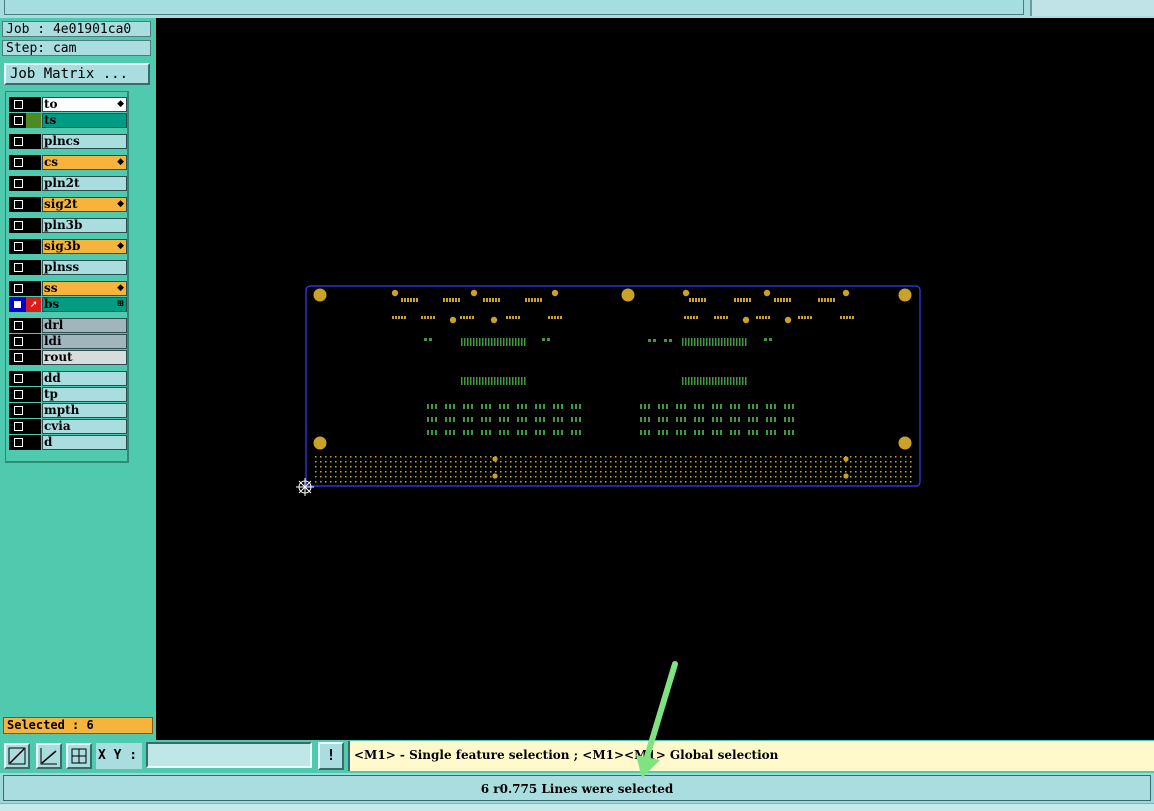  What do you see at coordinates (84, 442) in the screenshot?
I see `layer-name: d` at bounding box center [84, 442].